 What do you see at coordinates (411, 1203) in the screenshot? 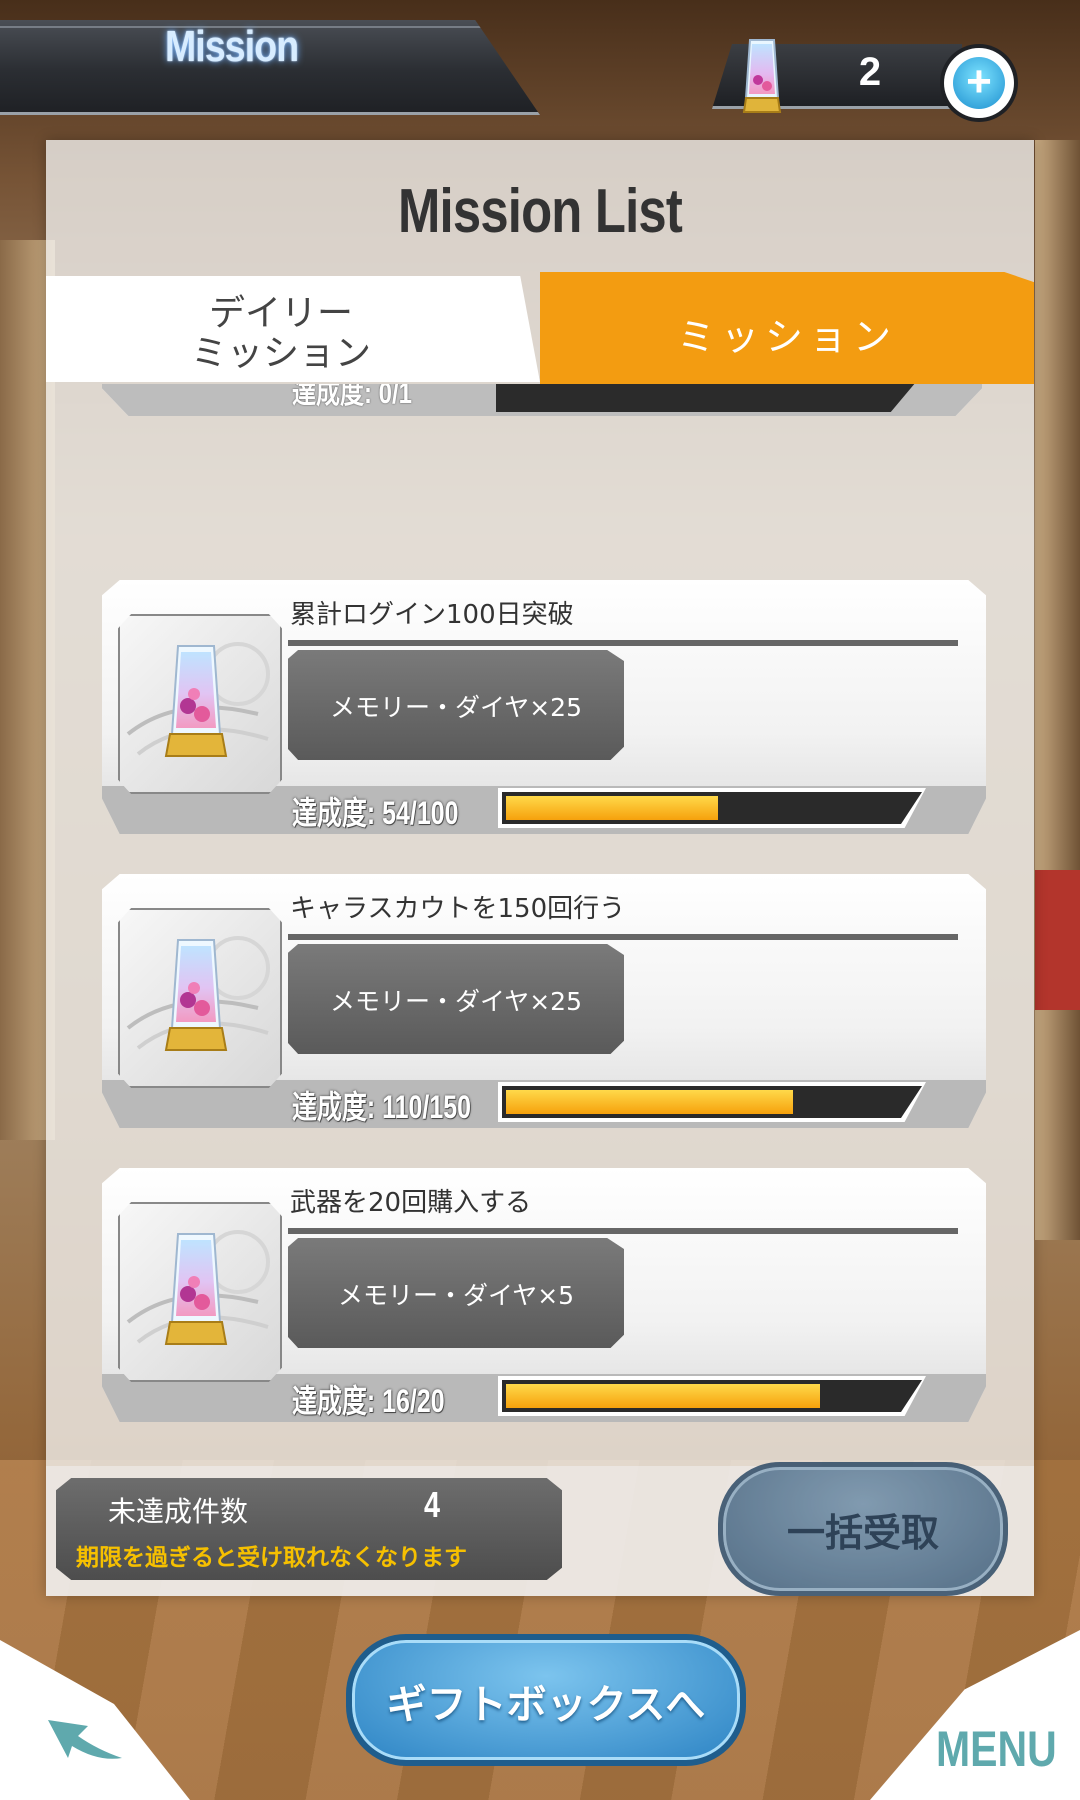
I see `mission-title: 武器を20回購入する` at bounding box center [411, 1203].